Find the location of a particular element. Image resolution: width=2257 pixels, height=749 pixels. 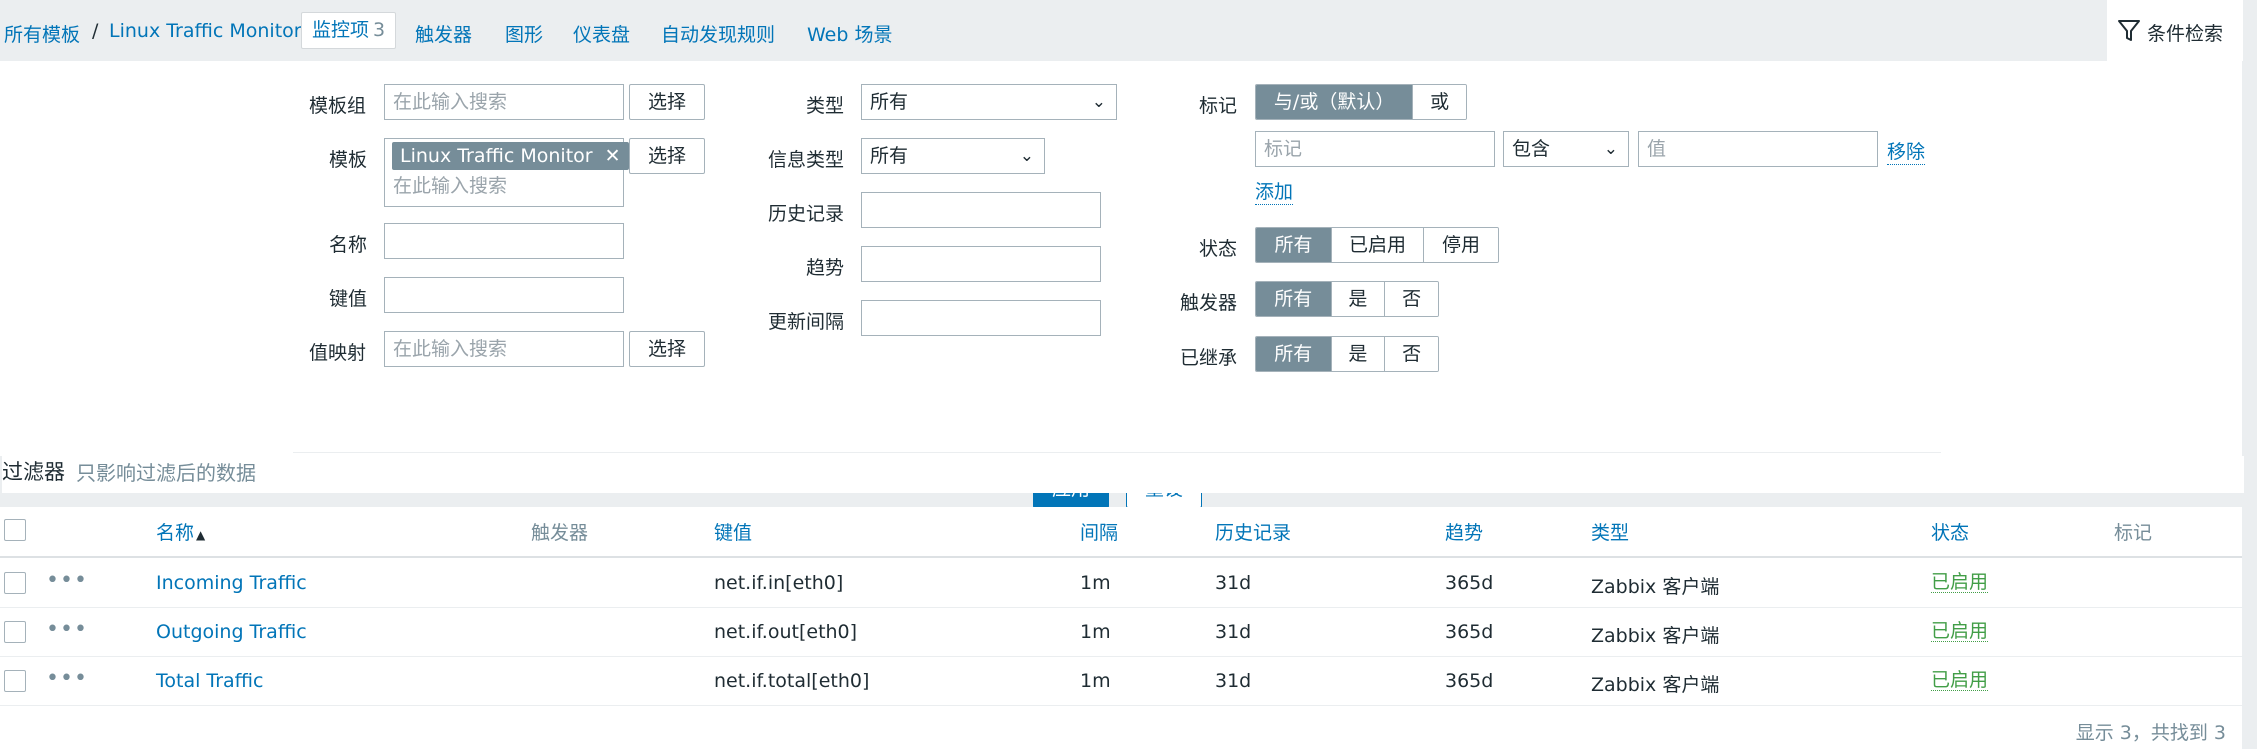

tab-graphs: 图形 is located at coordinates (524, 33).